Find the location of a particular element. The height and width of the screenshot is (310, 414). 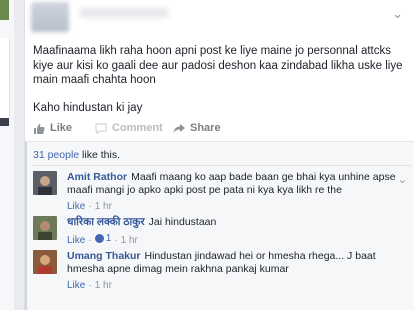

comment-author: Amit Rathor is located at coordinates (97, 177).